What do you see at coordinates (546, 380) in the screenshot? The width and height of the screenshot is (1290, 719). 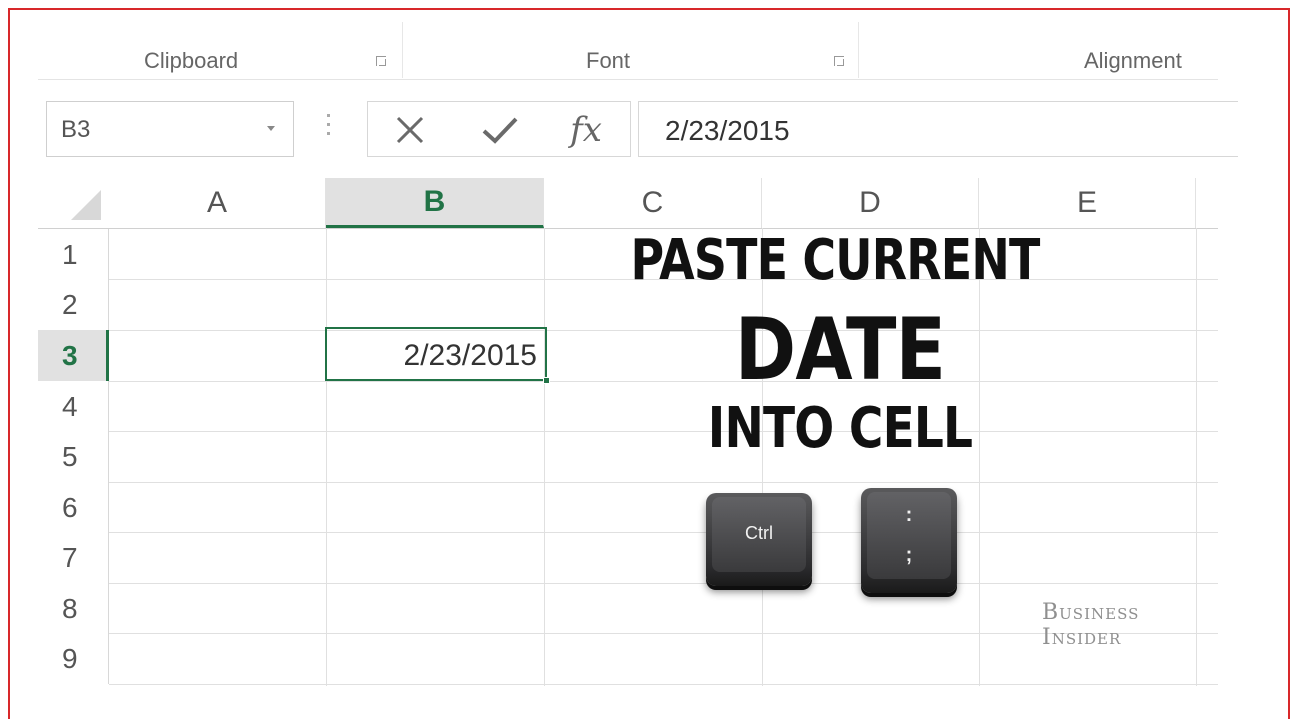 I see `fill-handle` at bounding box center [546, 380].